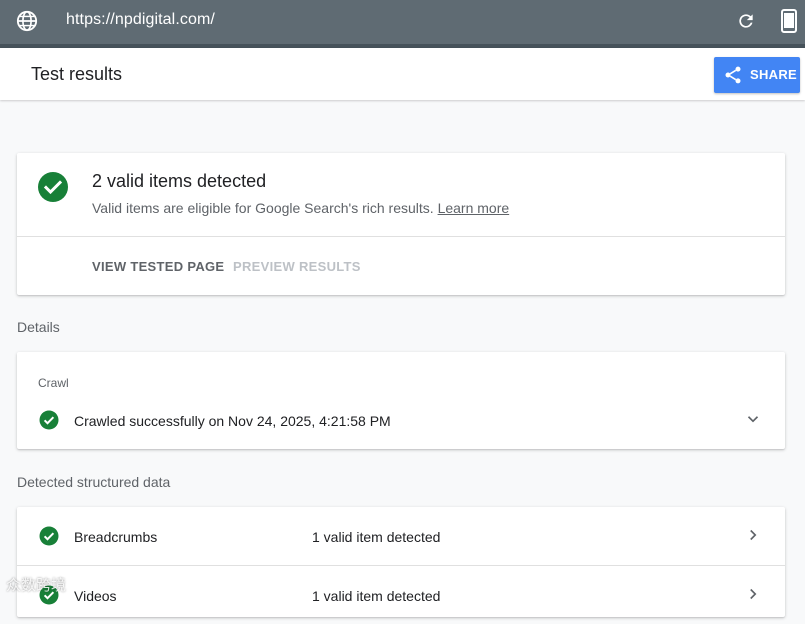  Describe the element at coordinates (140, 20) in the screenshot. I see `url-text: https://npdigital.com/` at that location.